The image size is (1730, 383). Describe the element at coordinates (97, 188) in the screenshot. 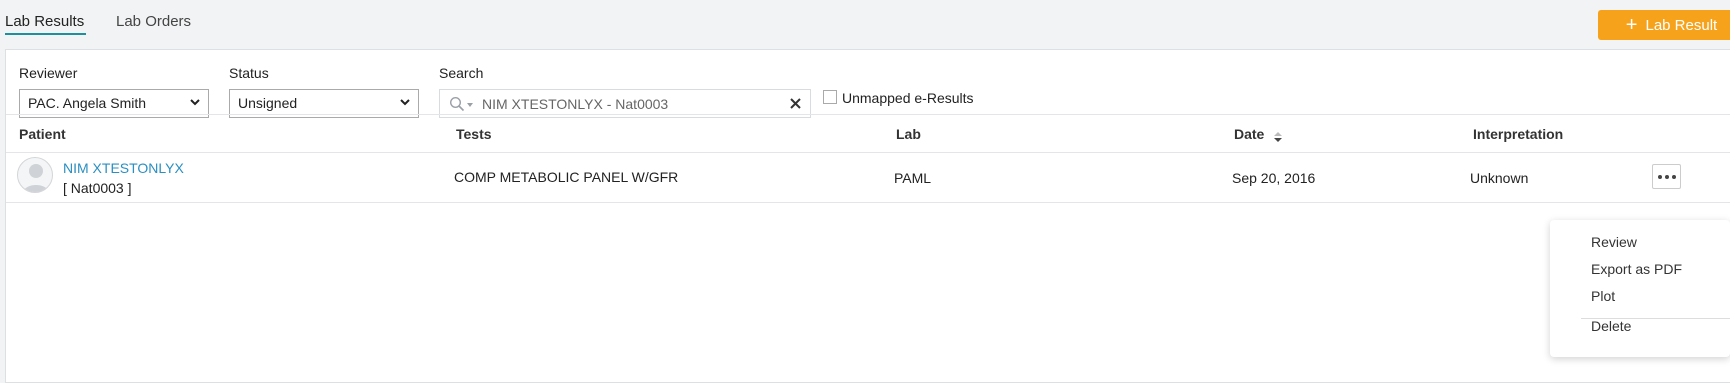

I see `patient-id: [ Nat0003 ]` at that location.